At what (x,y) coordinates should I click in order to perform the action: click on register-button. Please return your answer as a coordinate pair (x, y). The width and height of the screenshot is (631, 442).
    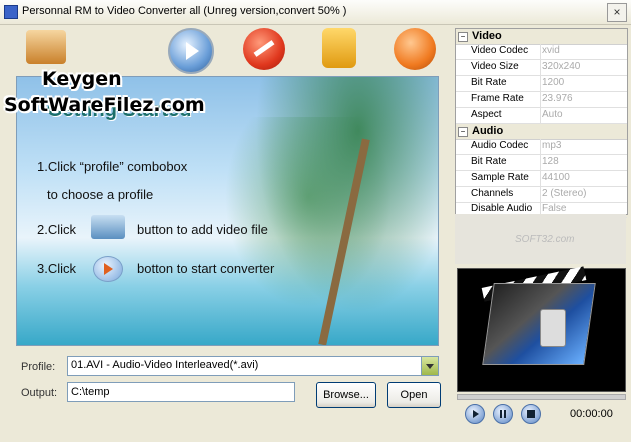
    Looking at the image, I should click on (339, 48).